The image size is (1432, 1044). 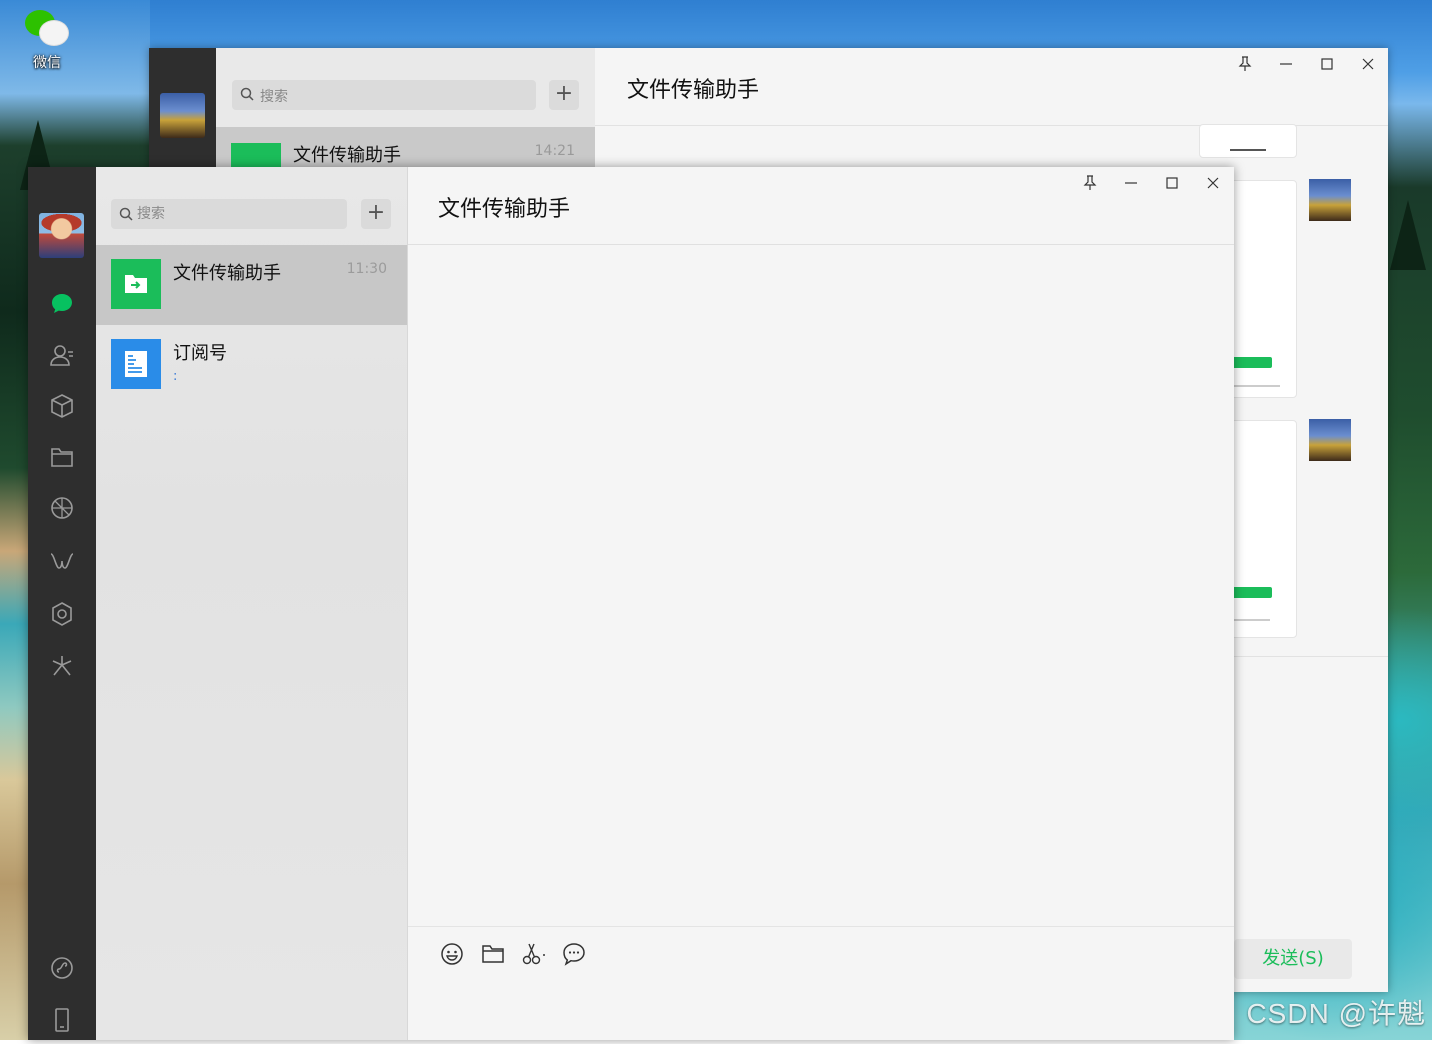 What do you see at coordinates (62, 355) in the screenshot?
I see `contacts-icon` at bounding box center [62, 355].